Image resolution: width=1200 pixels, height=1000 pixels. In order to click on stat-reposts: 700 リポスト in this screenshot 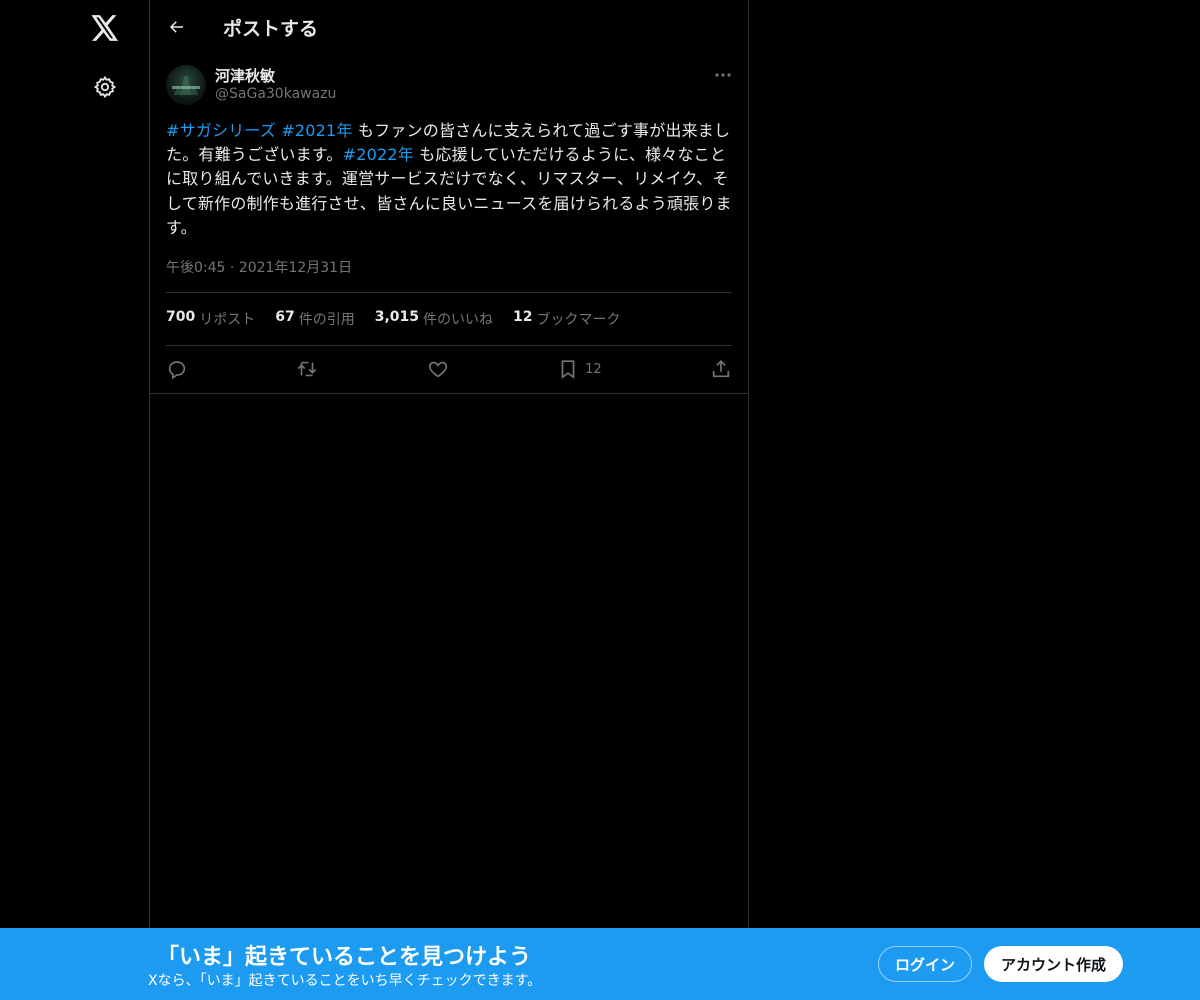, I will do `click(210, 319)`.